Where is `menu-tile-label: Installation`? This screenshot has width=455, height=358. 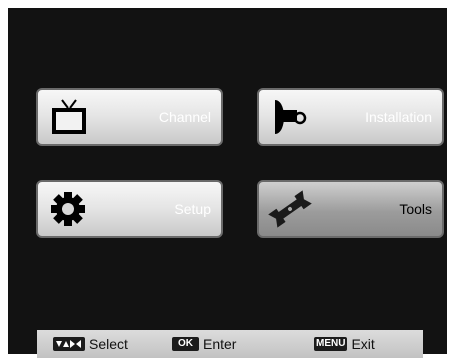 menu-tile-label: Installation is located at coordinates (398, 117).